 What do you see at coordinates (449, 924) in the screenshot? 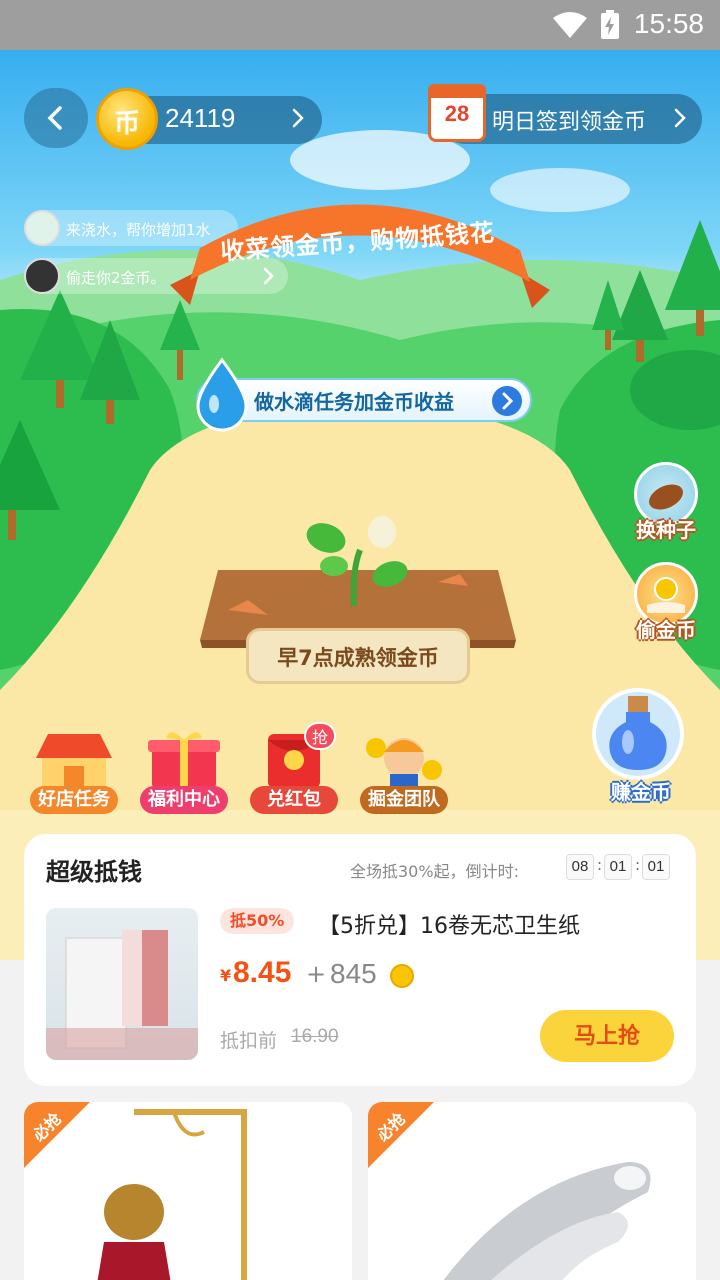
I see `product-name: 【5折兑】16卷无芯卫生纸` at bounding box center [449, 924].